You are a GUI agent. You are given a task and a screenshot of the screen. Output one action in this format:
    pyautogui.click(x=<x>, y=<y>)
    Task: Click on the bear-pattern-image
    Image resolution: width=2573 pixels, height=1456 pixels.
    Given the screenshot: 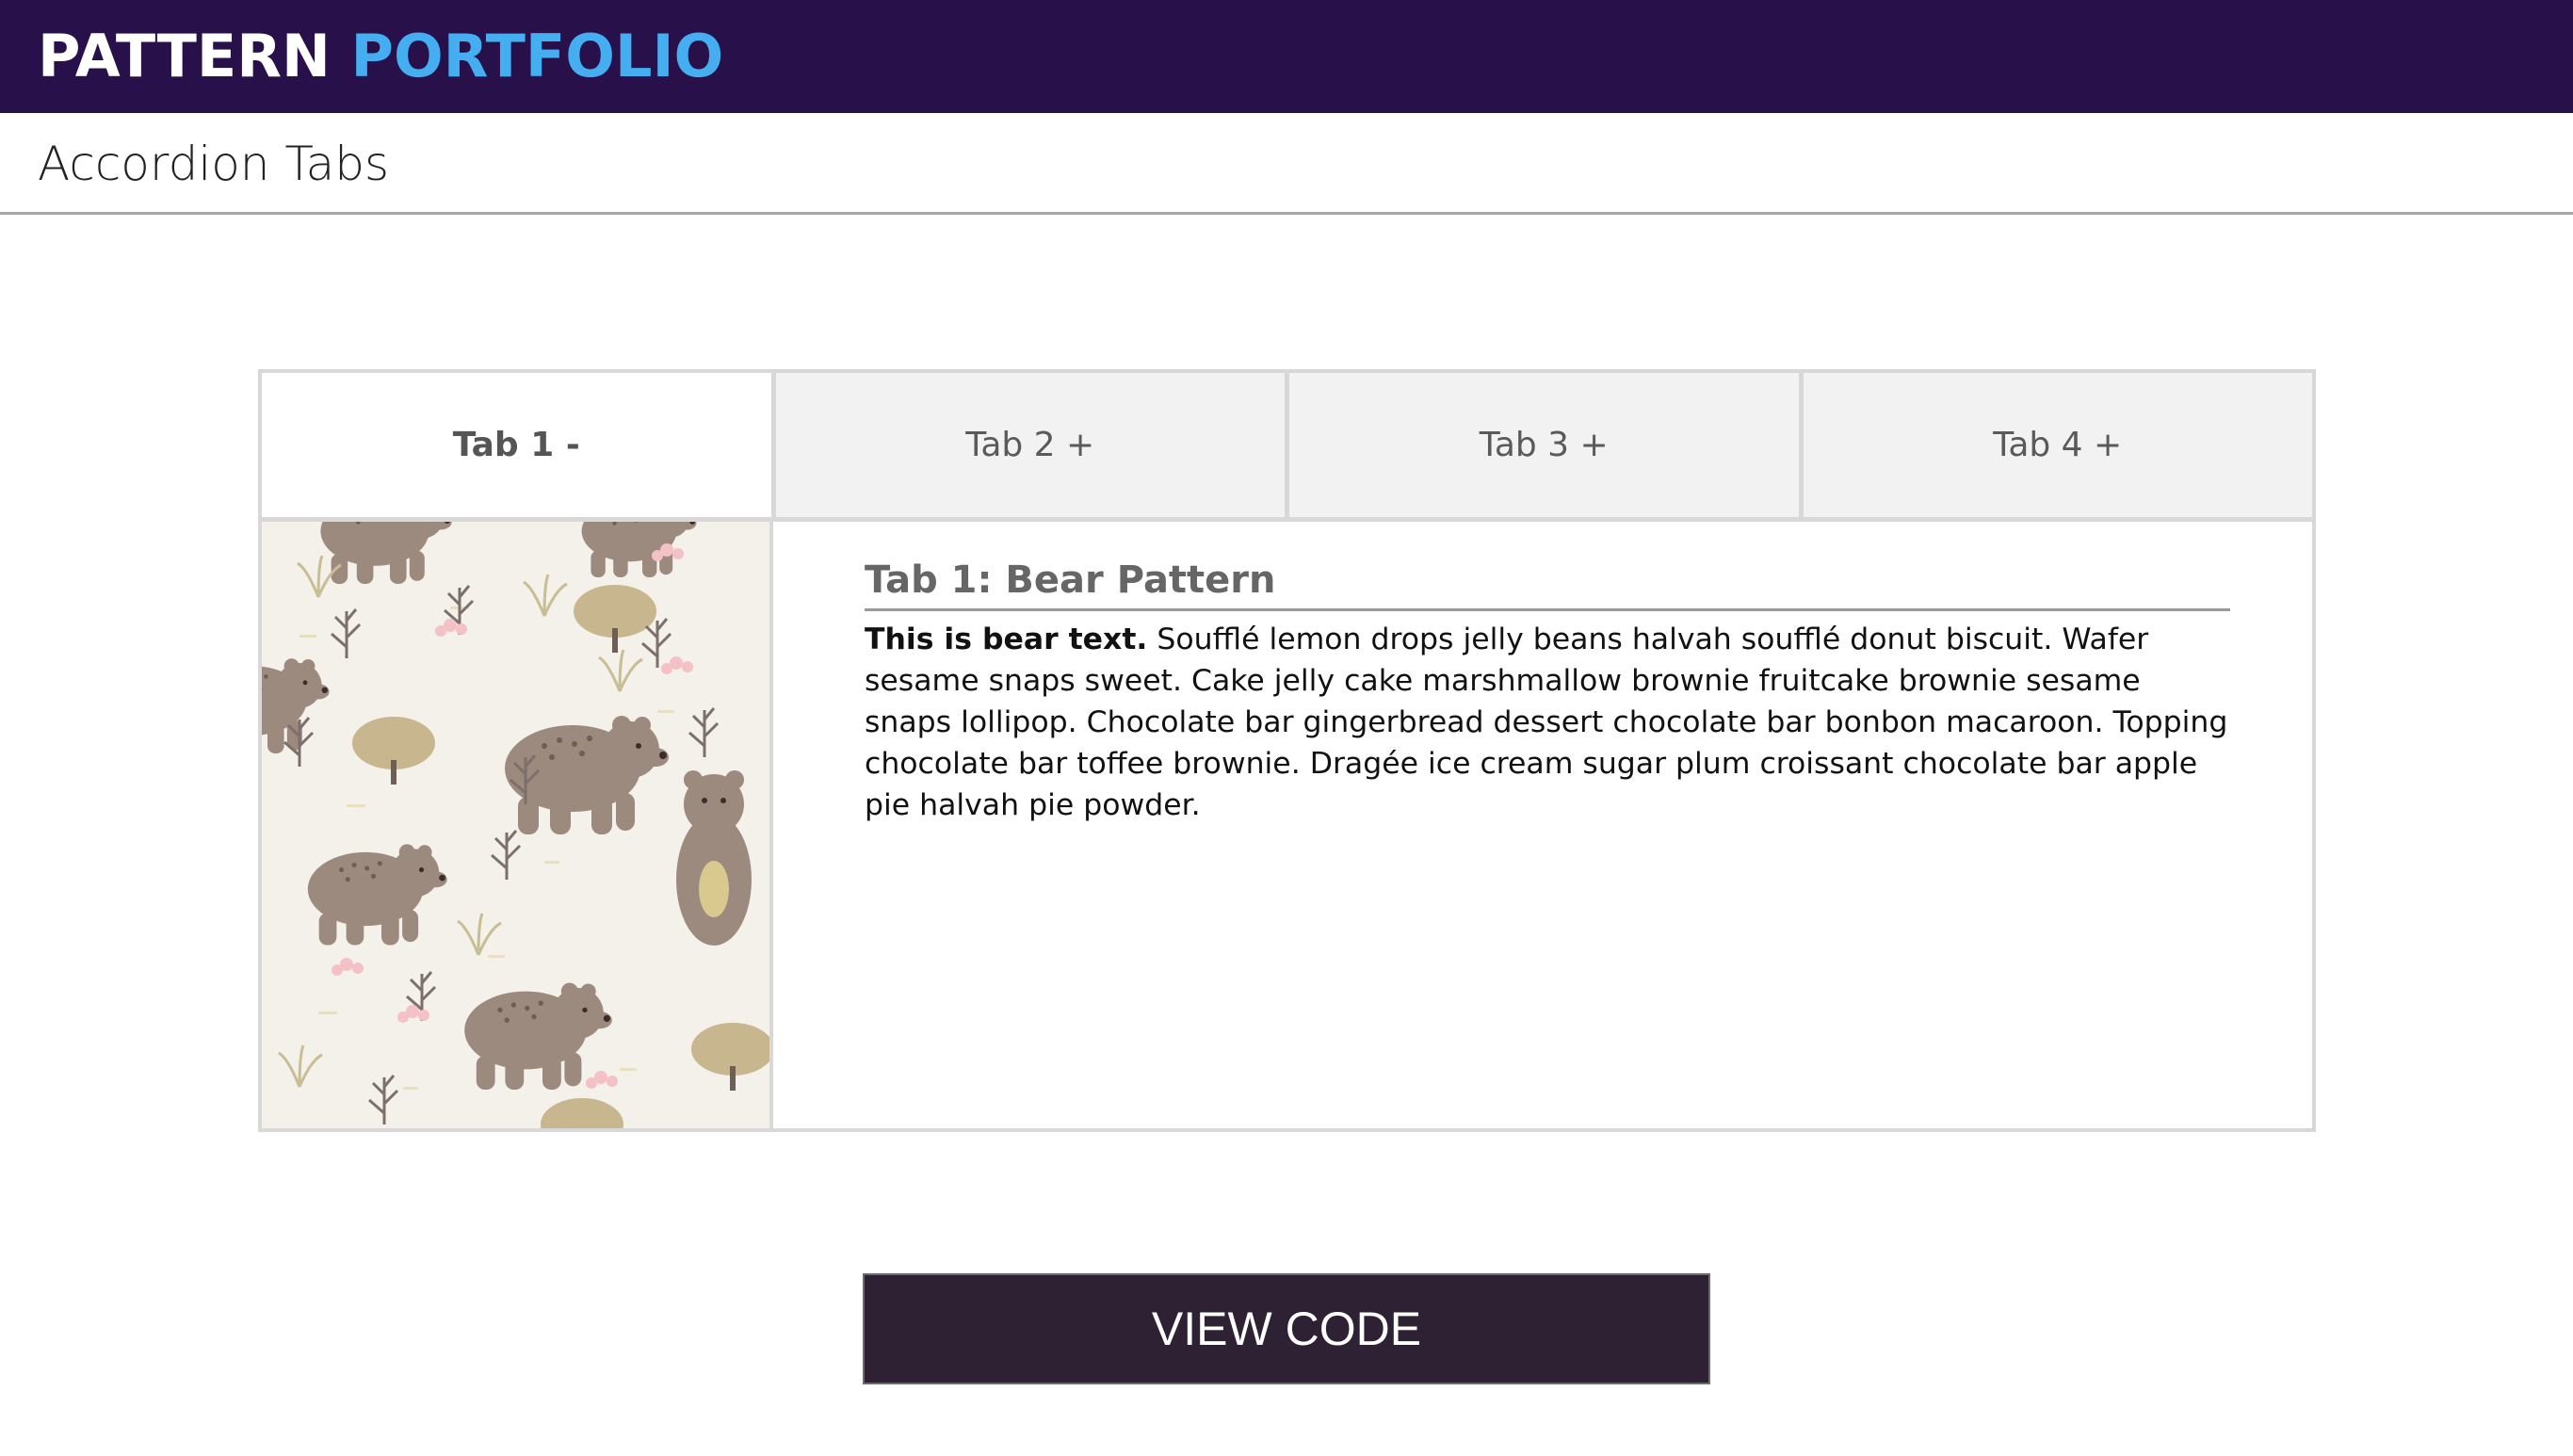 What is the action you would take?
    pyautogui.click(x=517, y=825)
    